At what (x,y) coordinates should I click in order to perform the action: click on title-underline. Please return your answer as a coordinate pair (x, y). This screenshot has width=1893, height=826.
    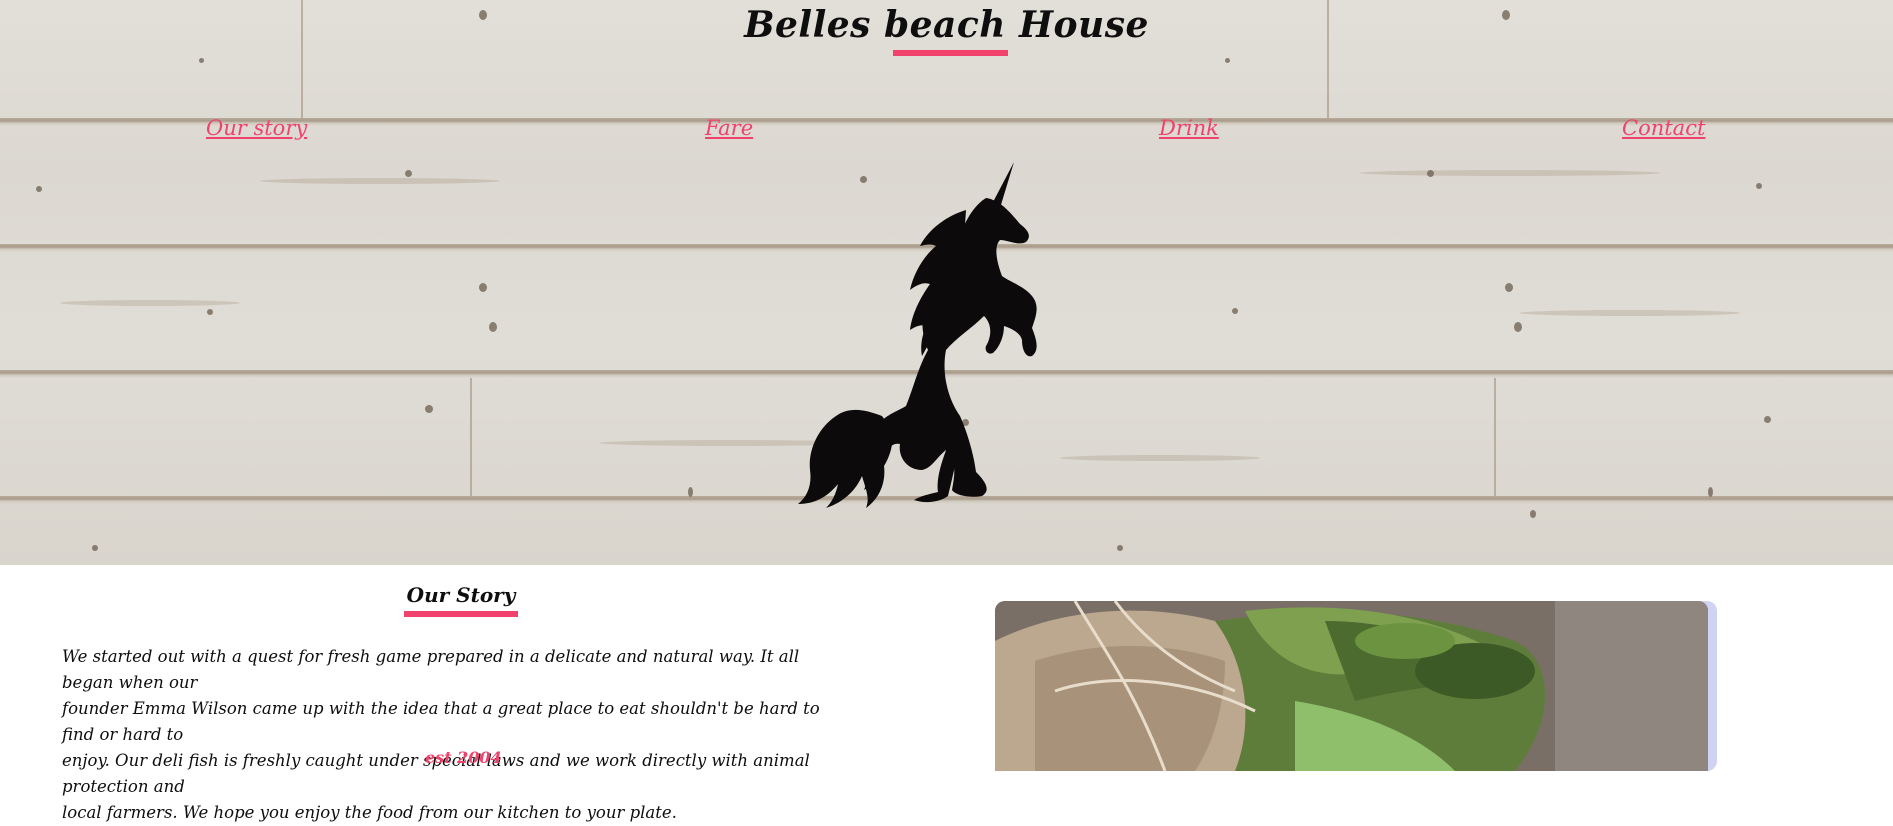
    Looking at the image, I should click on (950, 53).